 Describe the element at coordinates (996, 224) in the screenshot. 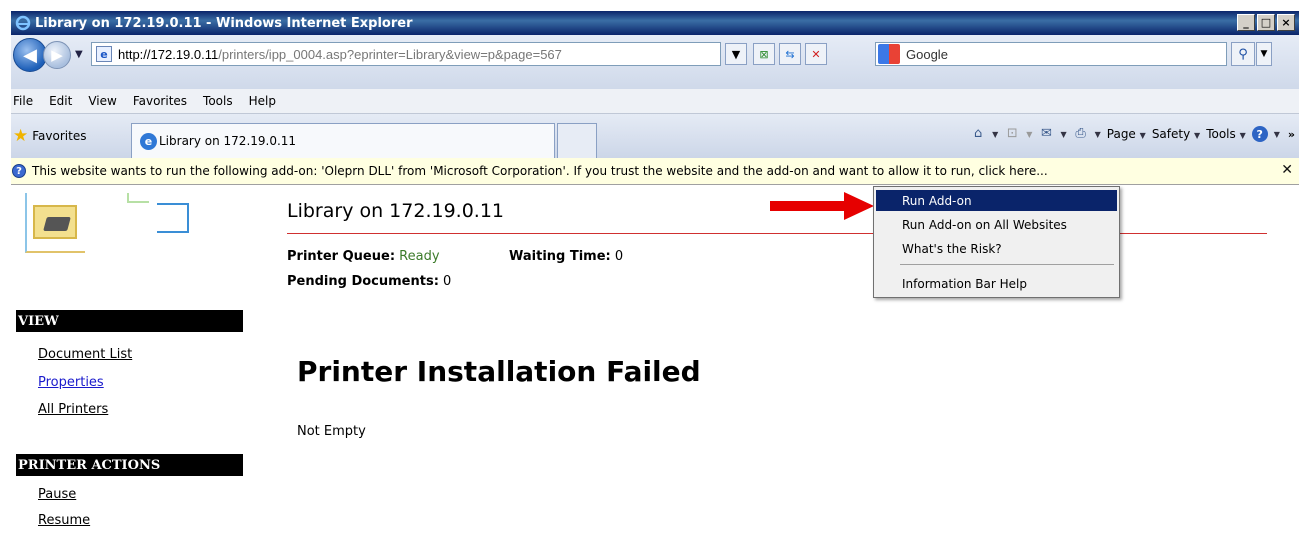

I see `menu-item-run-add-on-all-websites: Run Add-on on All Websites` at that location.